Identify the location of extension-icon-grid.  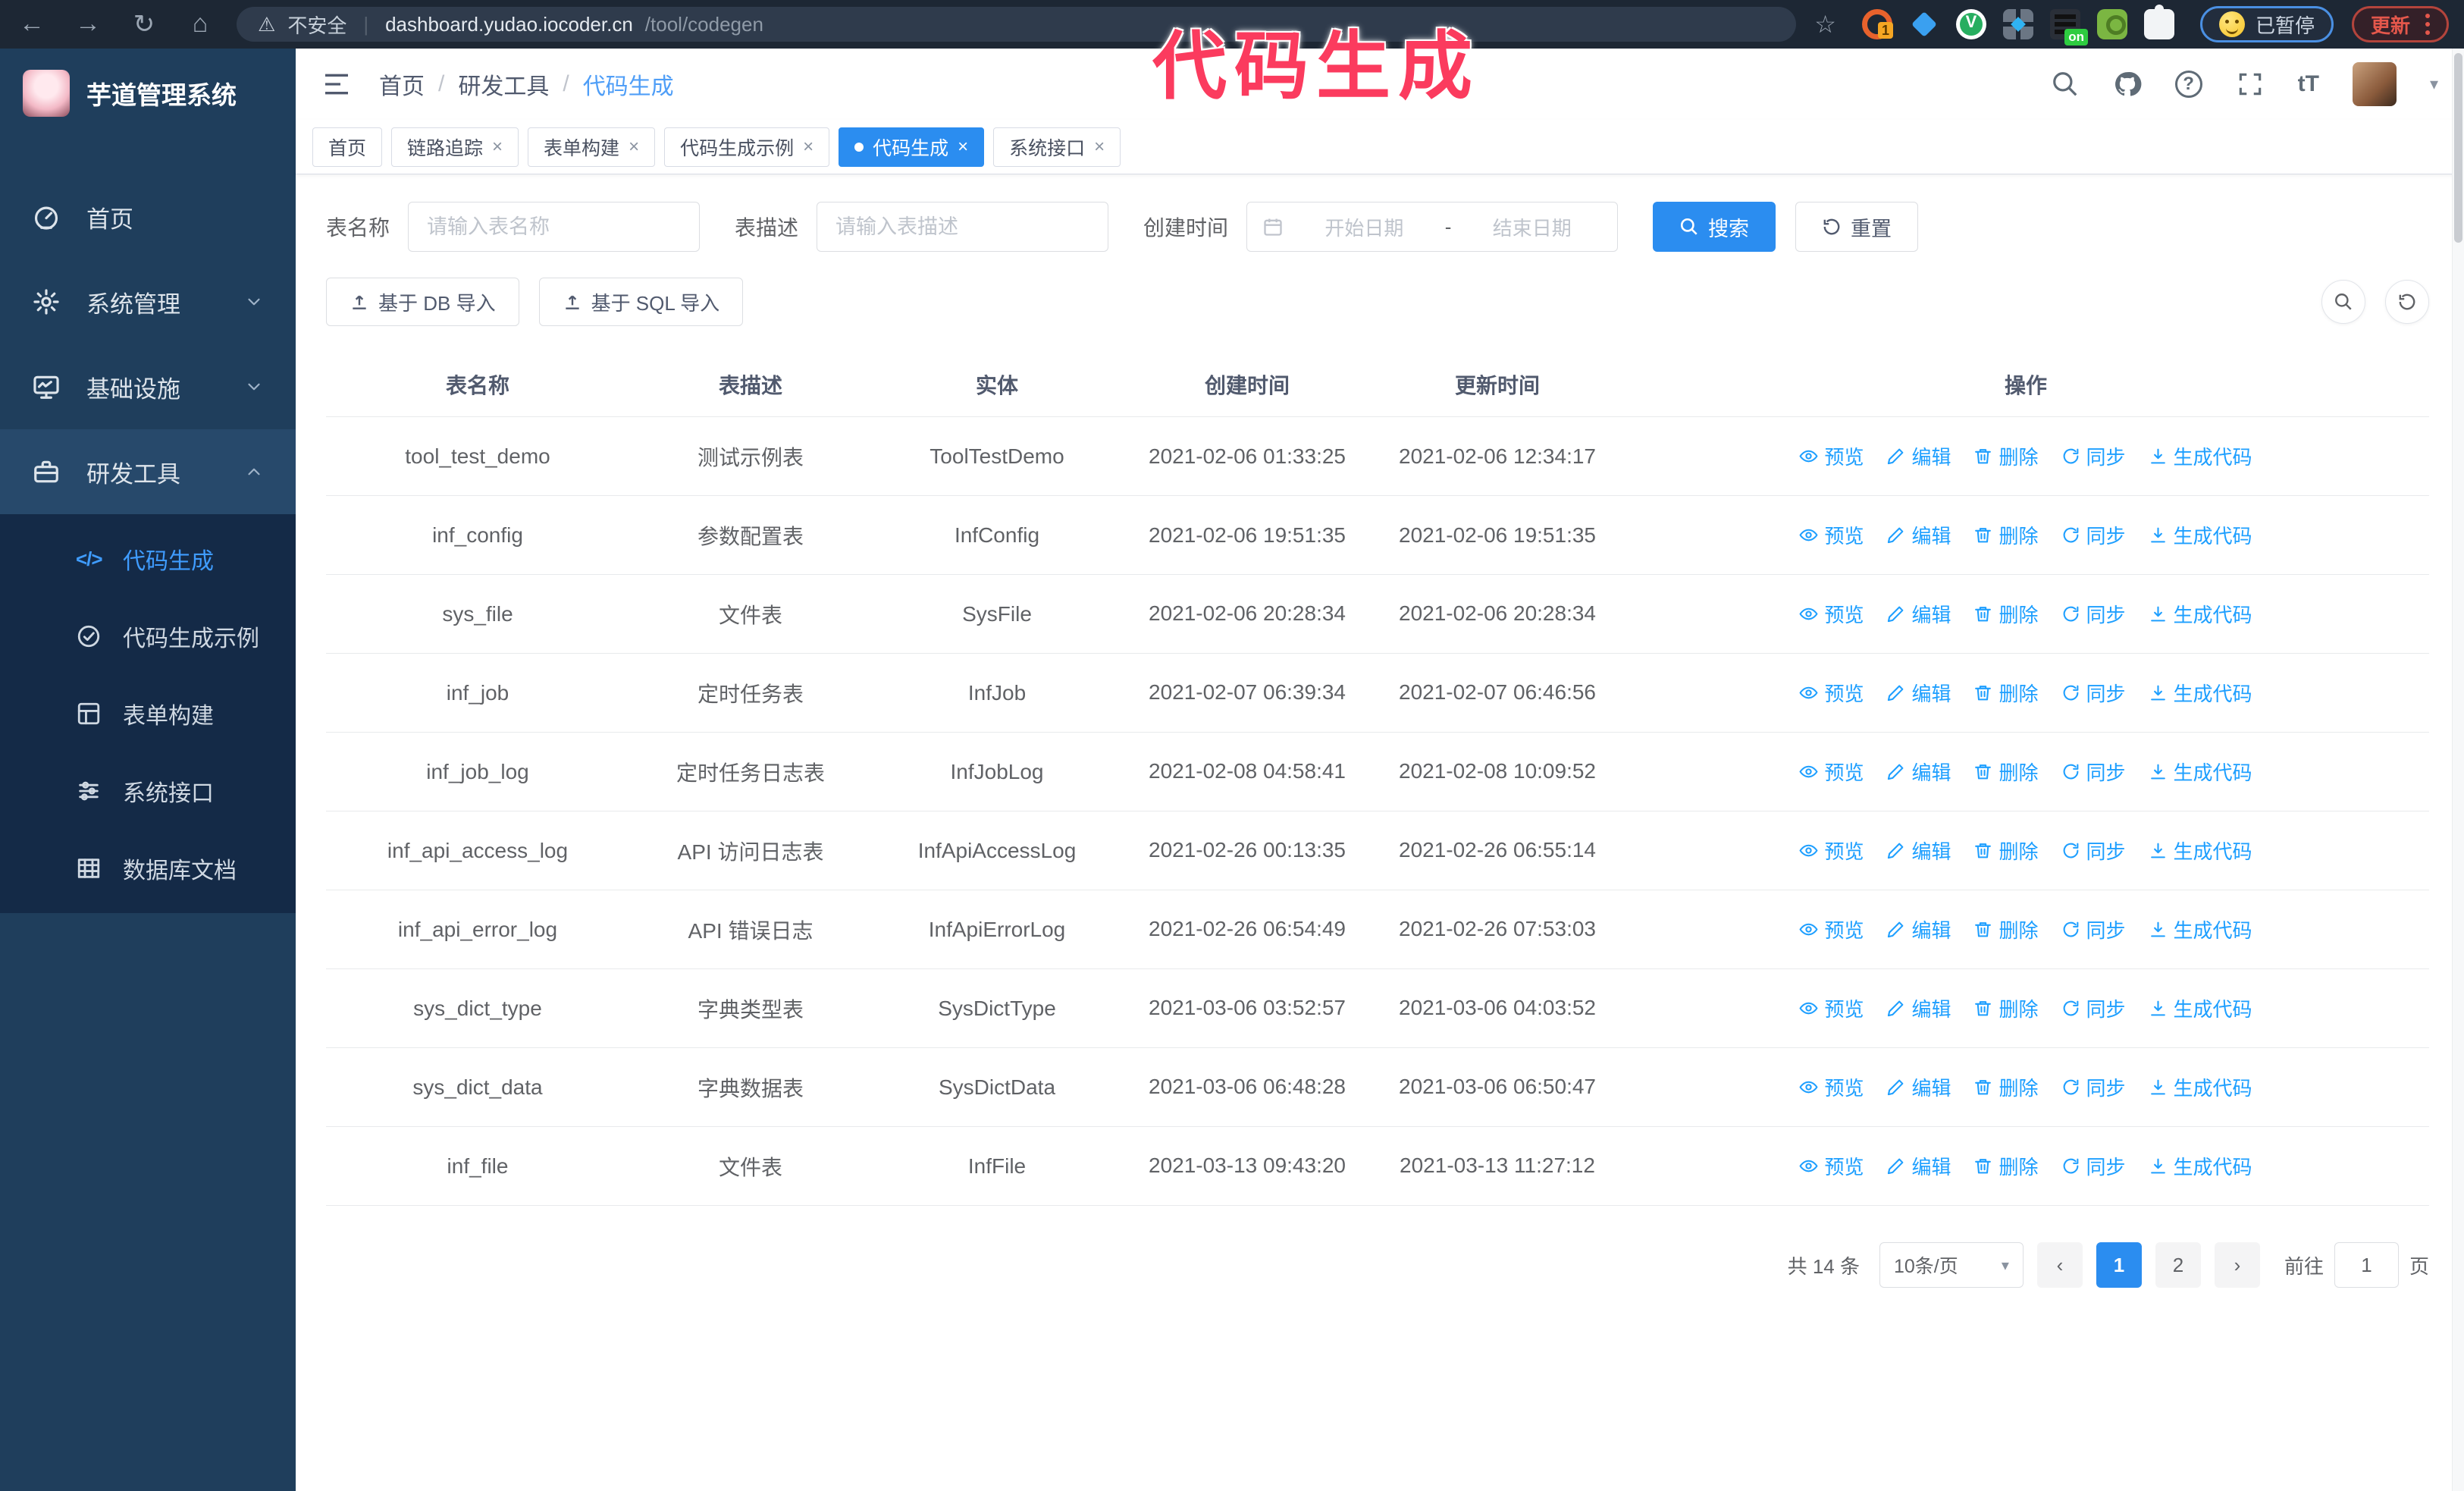
(2017, 24).